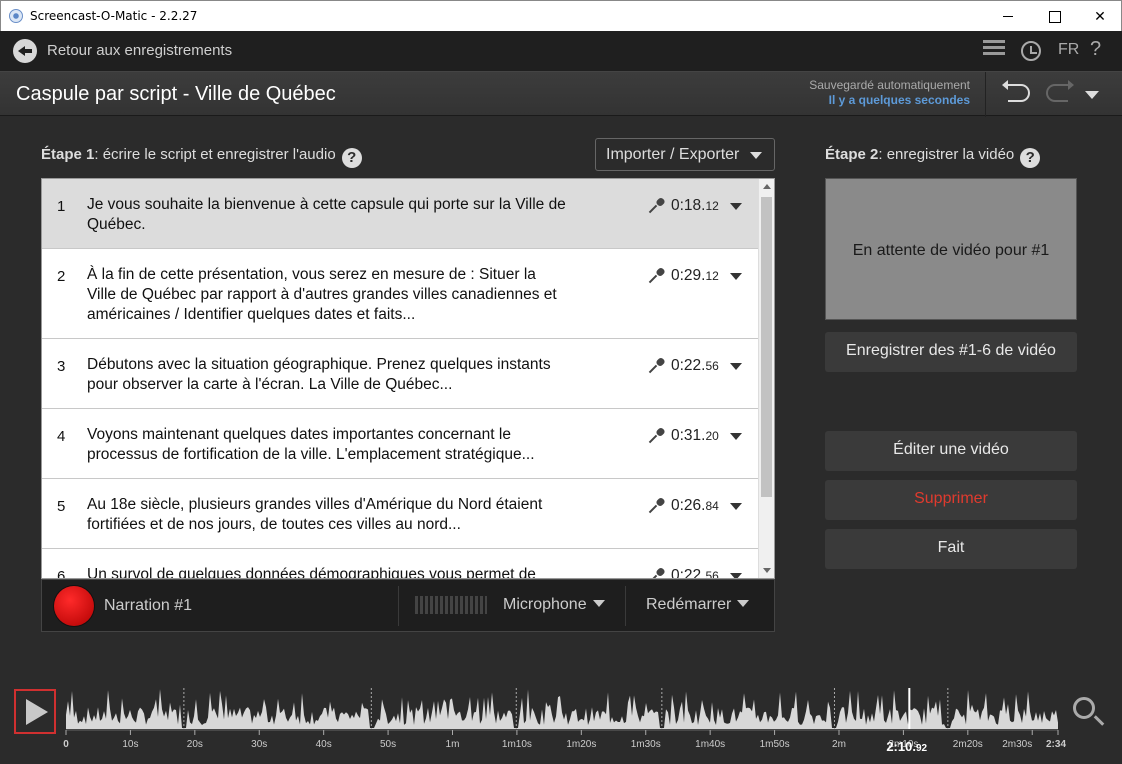  Describe the element at coordinates (689, 604) in the screenshot. I see `restart-label: Redémarrer` at that location.